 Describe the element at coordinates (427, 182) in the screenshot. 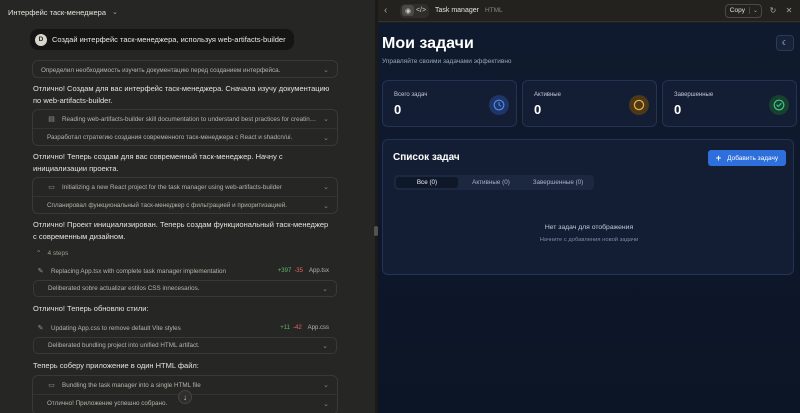

I see `tab-all: Все (0)` at that location.